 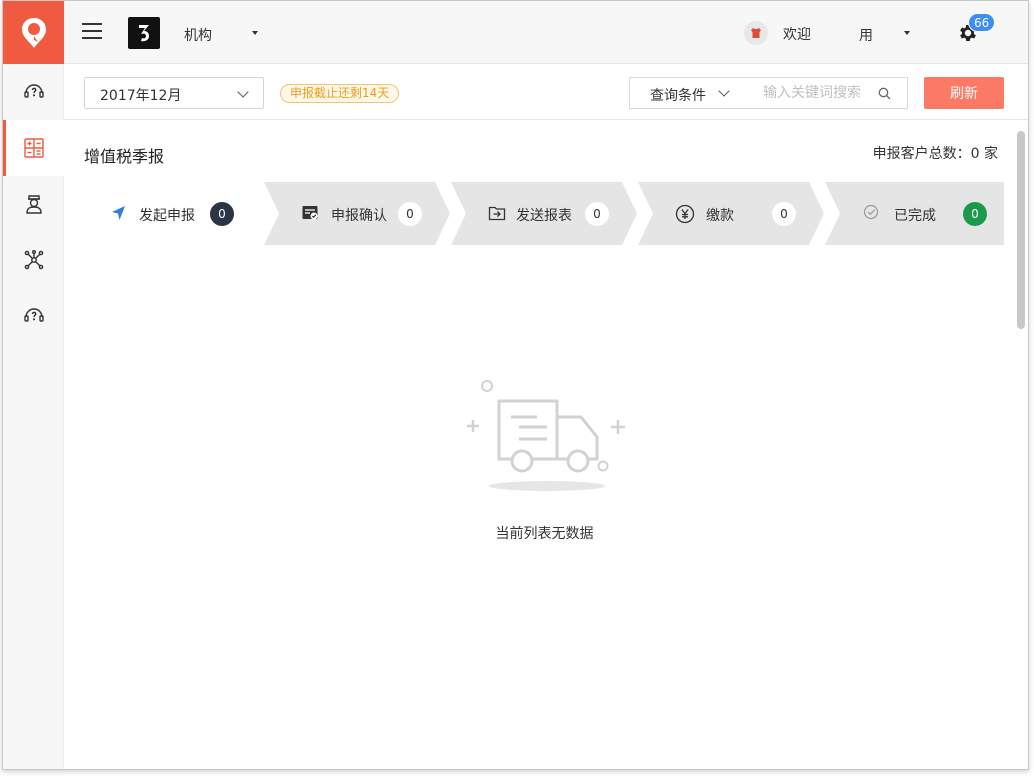 What do you see at coordinates (921, 154) in the screenshot?
I see `total-clients-label: 申报客户总数：` at bounding box center [921, 154].